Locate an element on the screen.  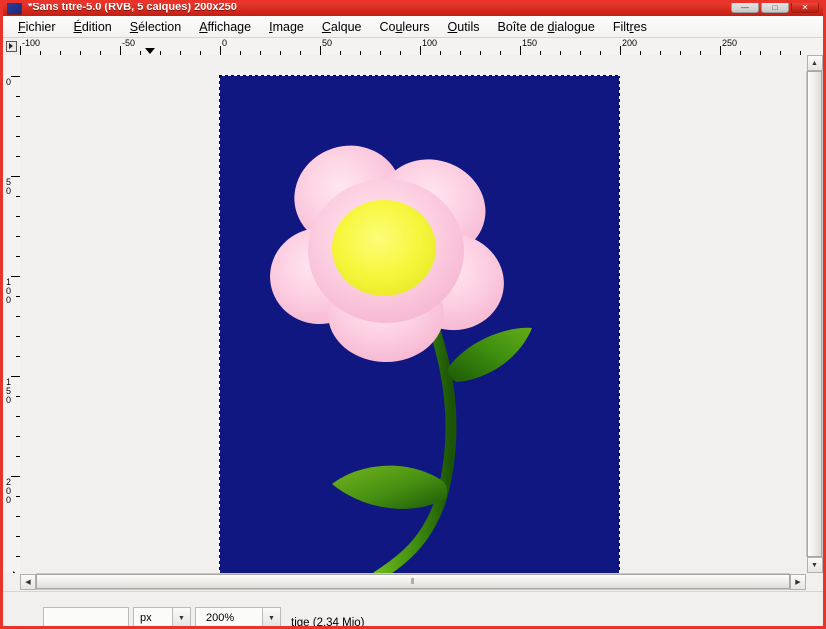
zoom-dropdown-icon: ▼ is located at coordinates (271, 617).